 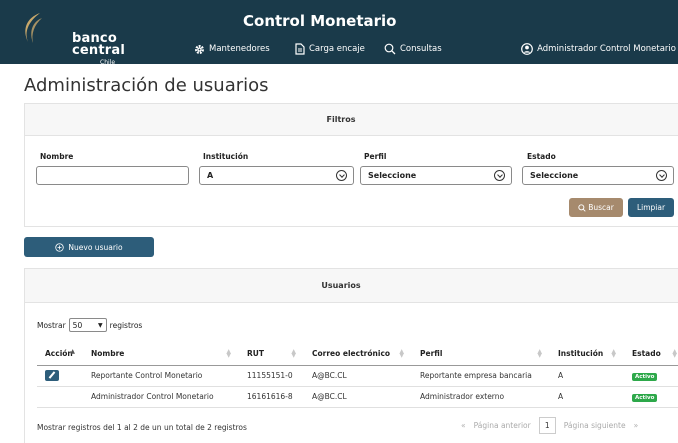 I want to click on new-user-button-label: Nuevo usuario, so click(x=95, y=247).